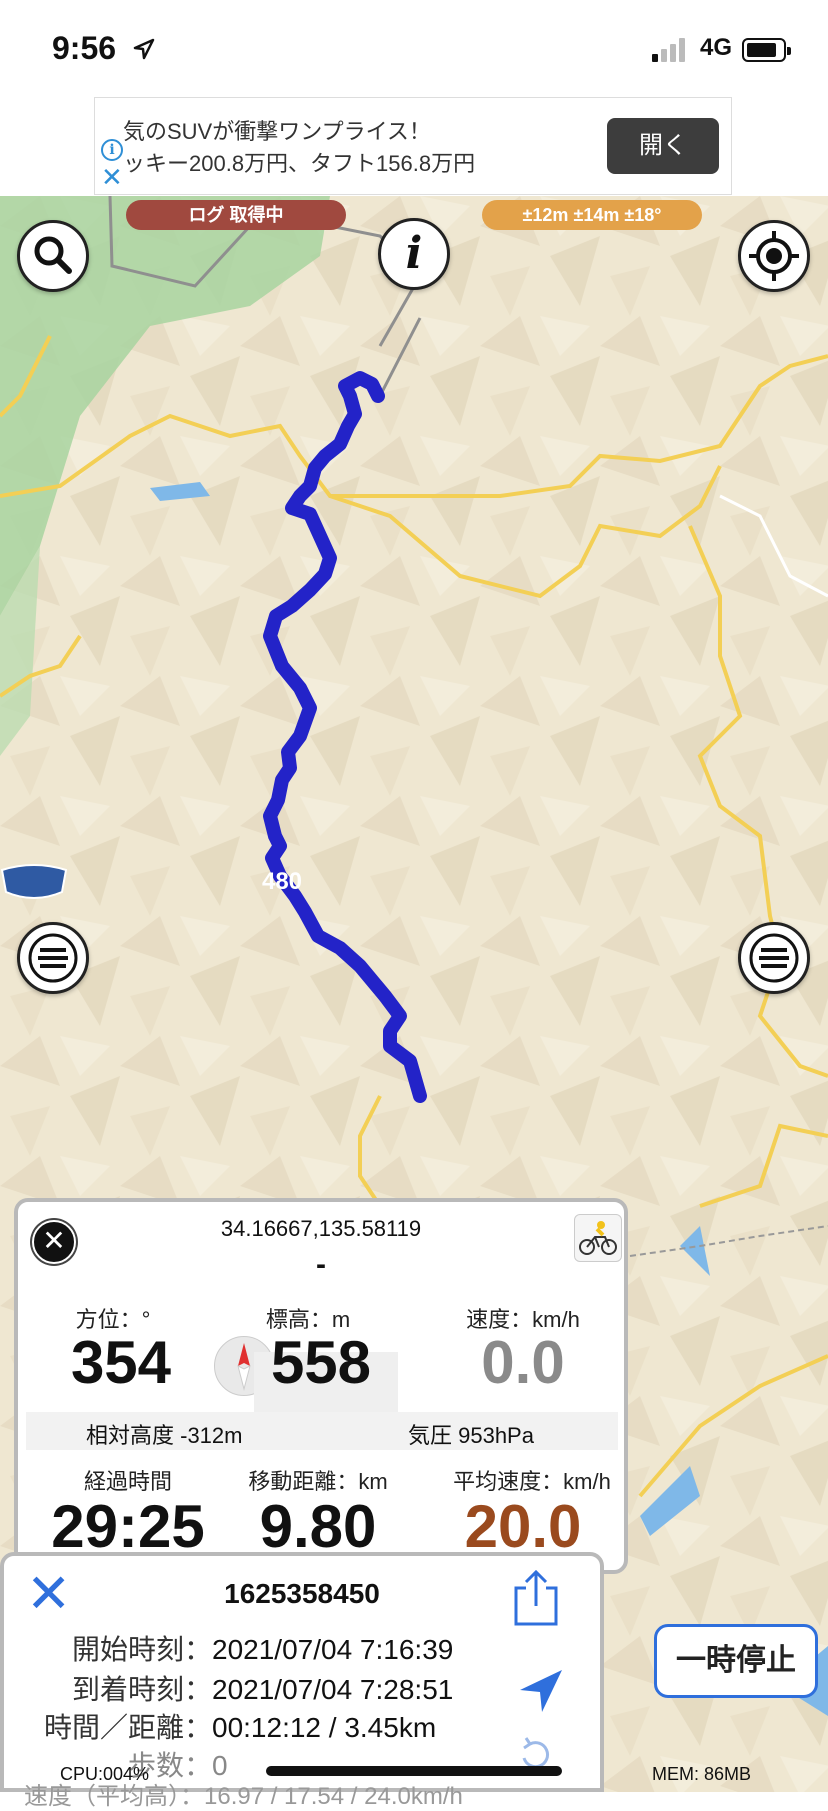 The height and width of the screenshot is (1811, 828). What do you see at coordinates (321, 1264) in the screenshot?
I see `place-name: -` at bounding box center [321, 1264].